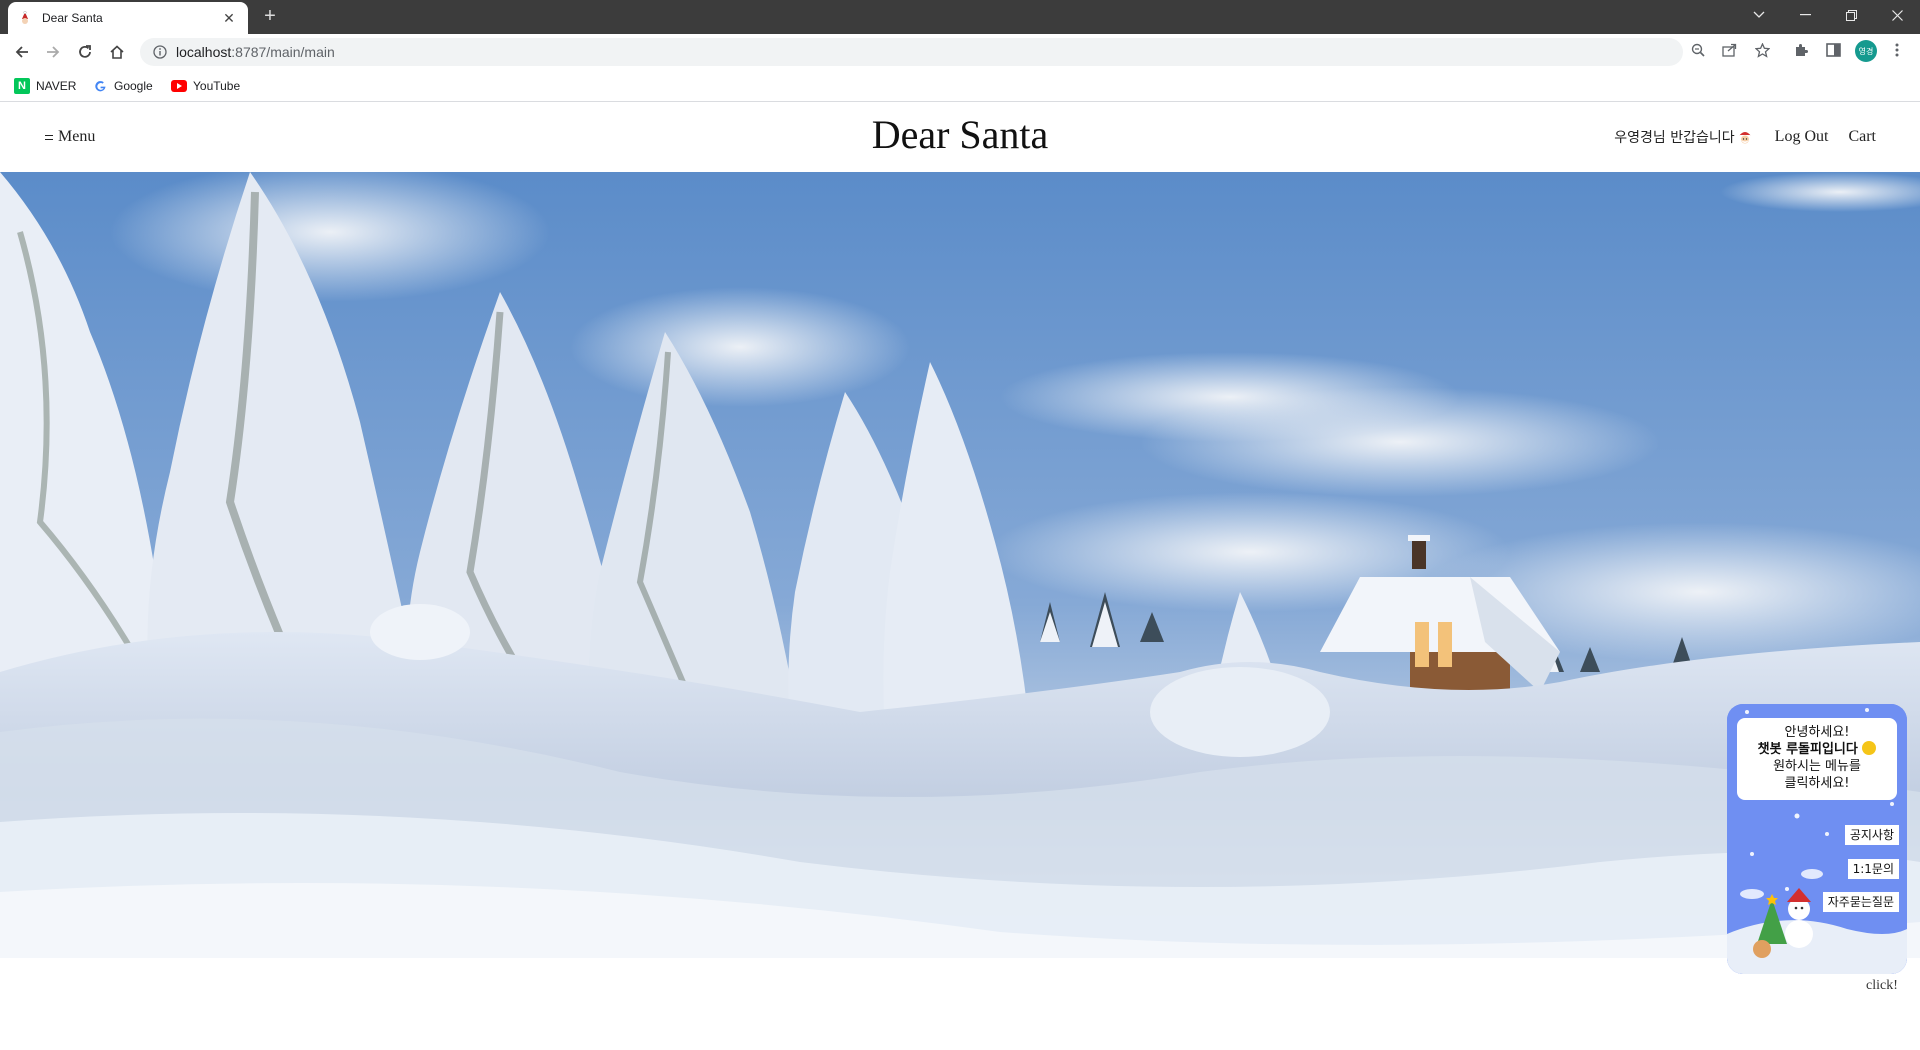 This screenshot has width=1920, height=1050. I want to click on bookmark-label: Google, so click(133, 86).